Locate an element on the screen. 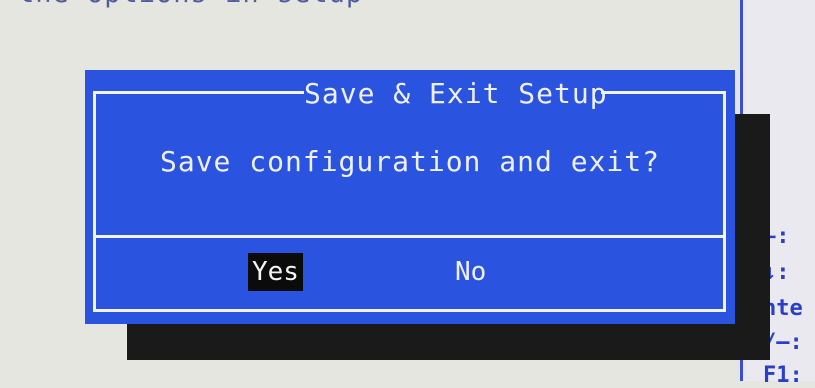 This screenshot has width=815, height=388. dialog-title: Save & Exit Setup is located at coordinates (455, 94).